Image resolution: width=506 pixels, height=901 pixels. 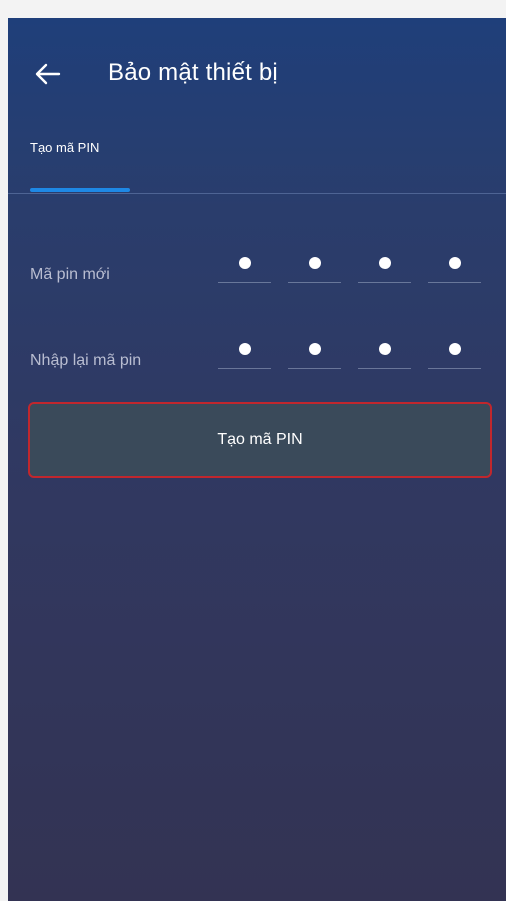 I want to click on confirm-pin-label: Nhập lại mã pin, so click(x=86, y=360).